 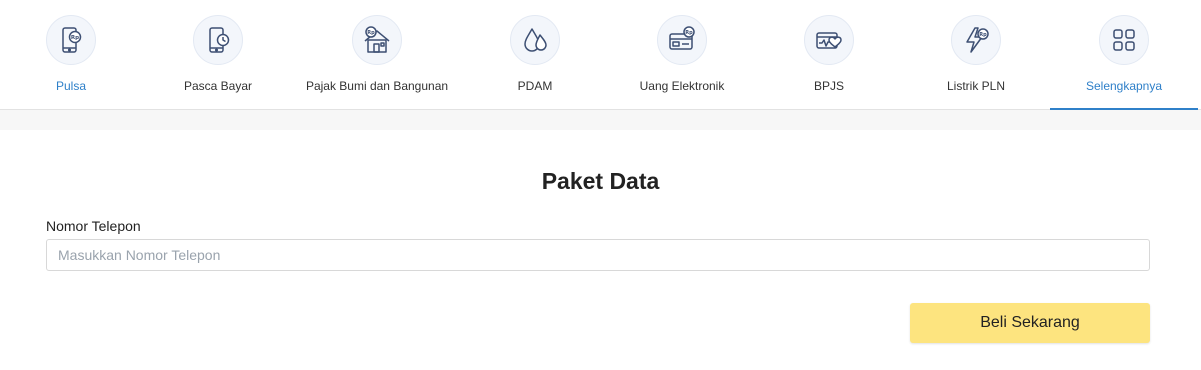 What do you see at coordinates (535, 86) in the screenshot?
I see `tab-label: PDAM` at bounding box center [535, 86].